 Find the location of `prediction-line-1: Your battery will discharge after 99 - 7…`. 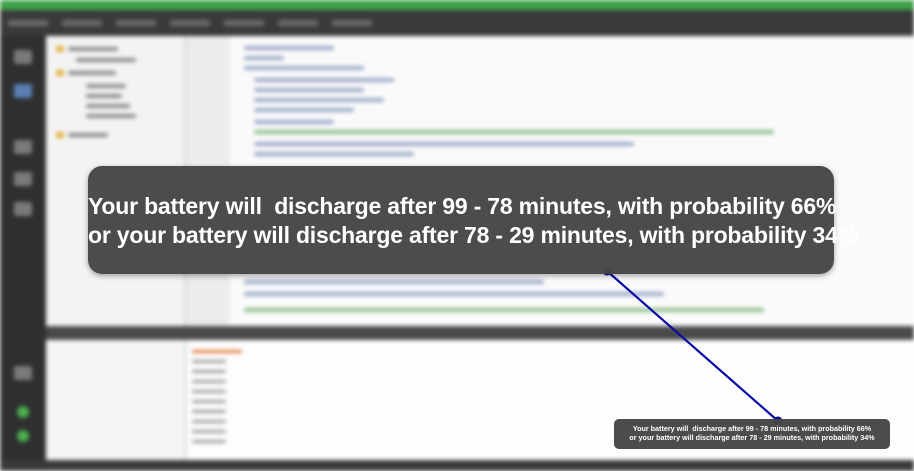

prediction-line-1: Your battery will discharge after 99 - 7… is located at coordinates (462, 206).